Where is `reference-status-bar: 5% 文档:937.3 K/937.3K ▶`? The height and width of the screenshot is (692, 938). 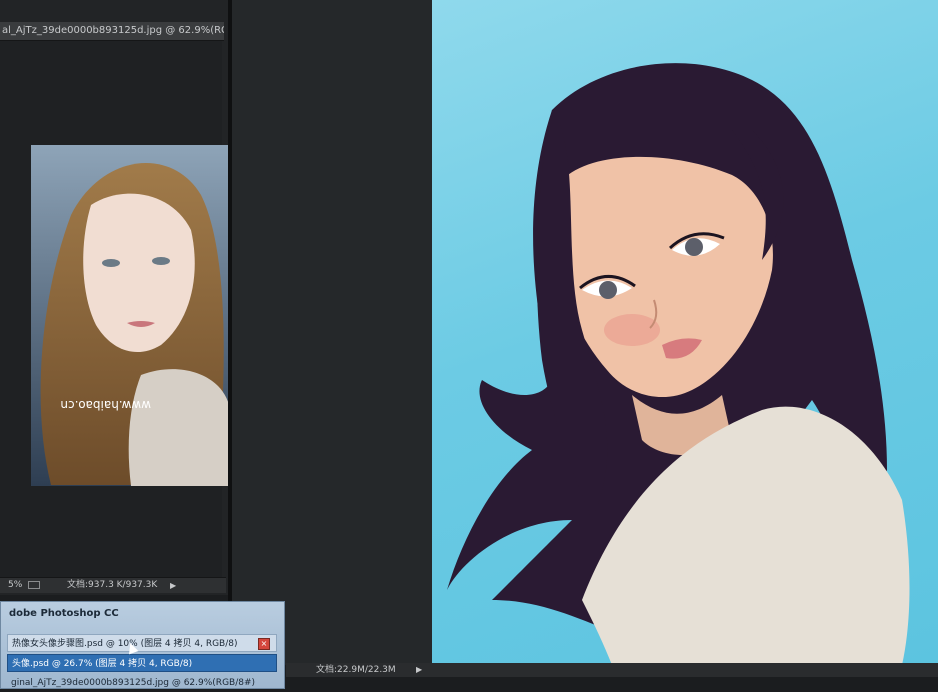 reference-status-bar: 5% 文档:937.3 K/937.3K ▶ is located at coordinates (113, 585).